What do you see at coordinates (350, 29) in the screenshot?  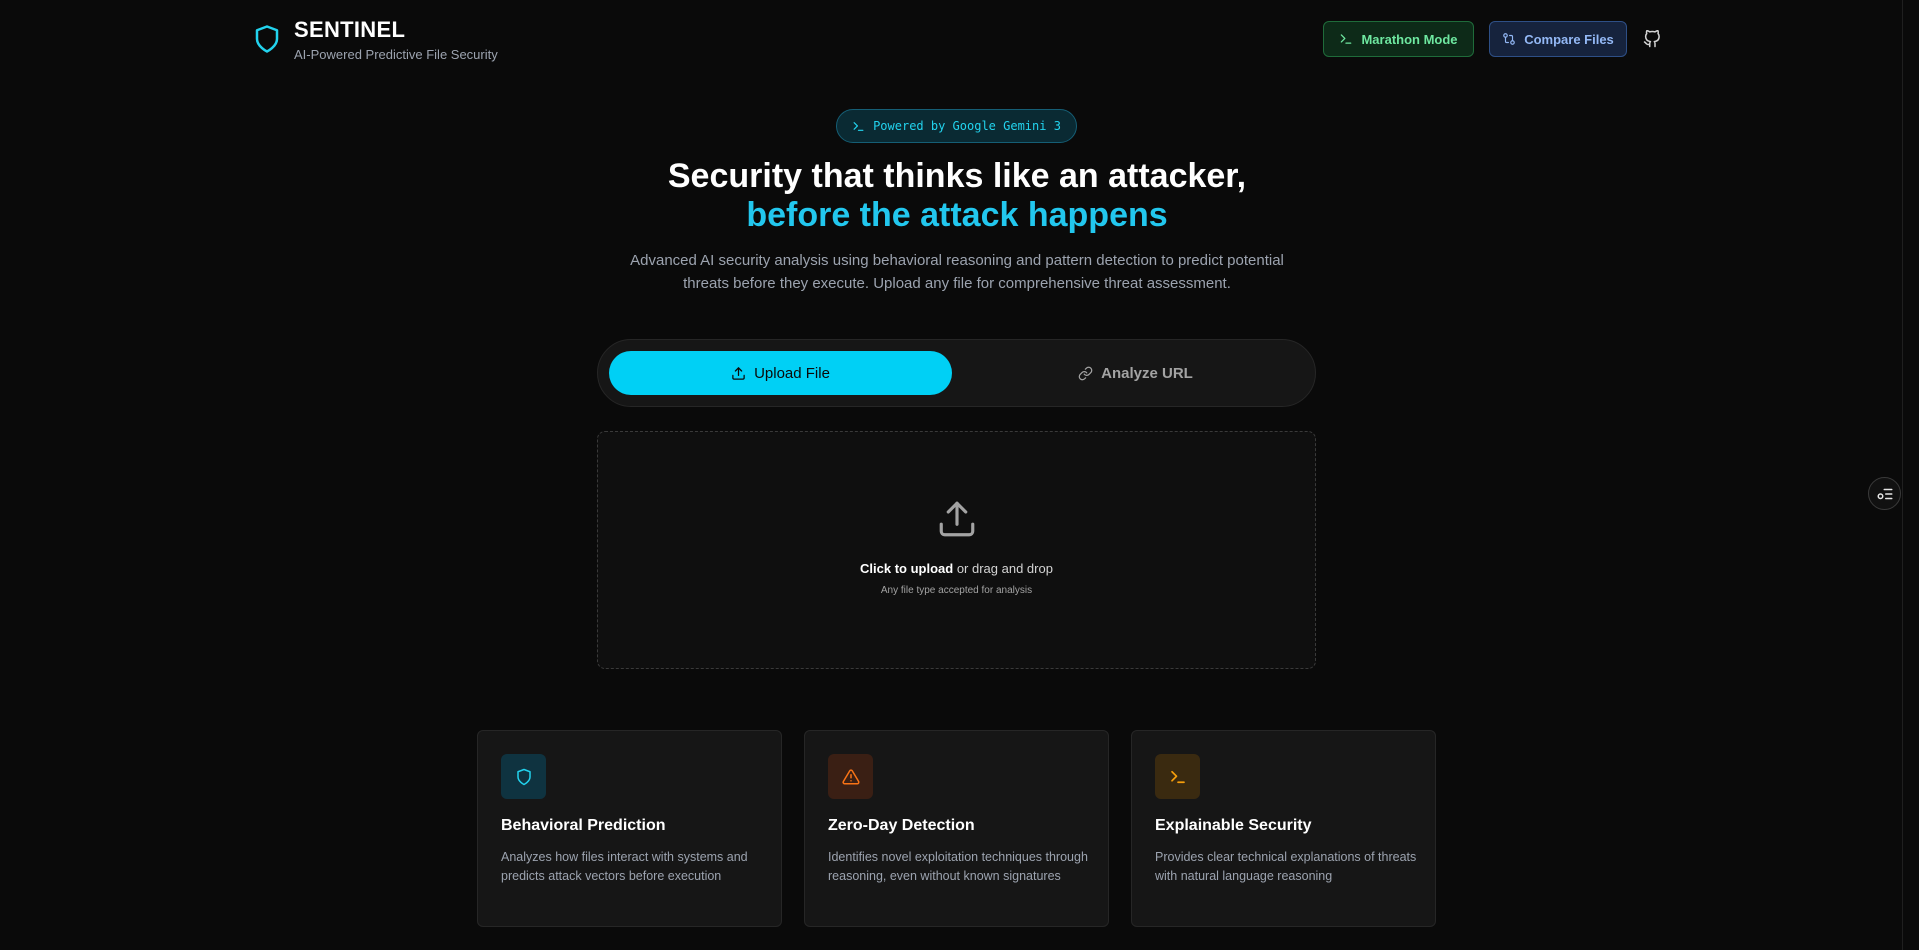 I see `app-title: SENTINEL` at bounding box center [350, 29].